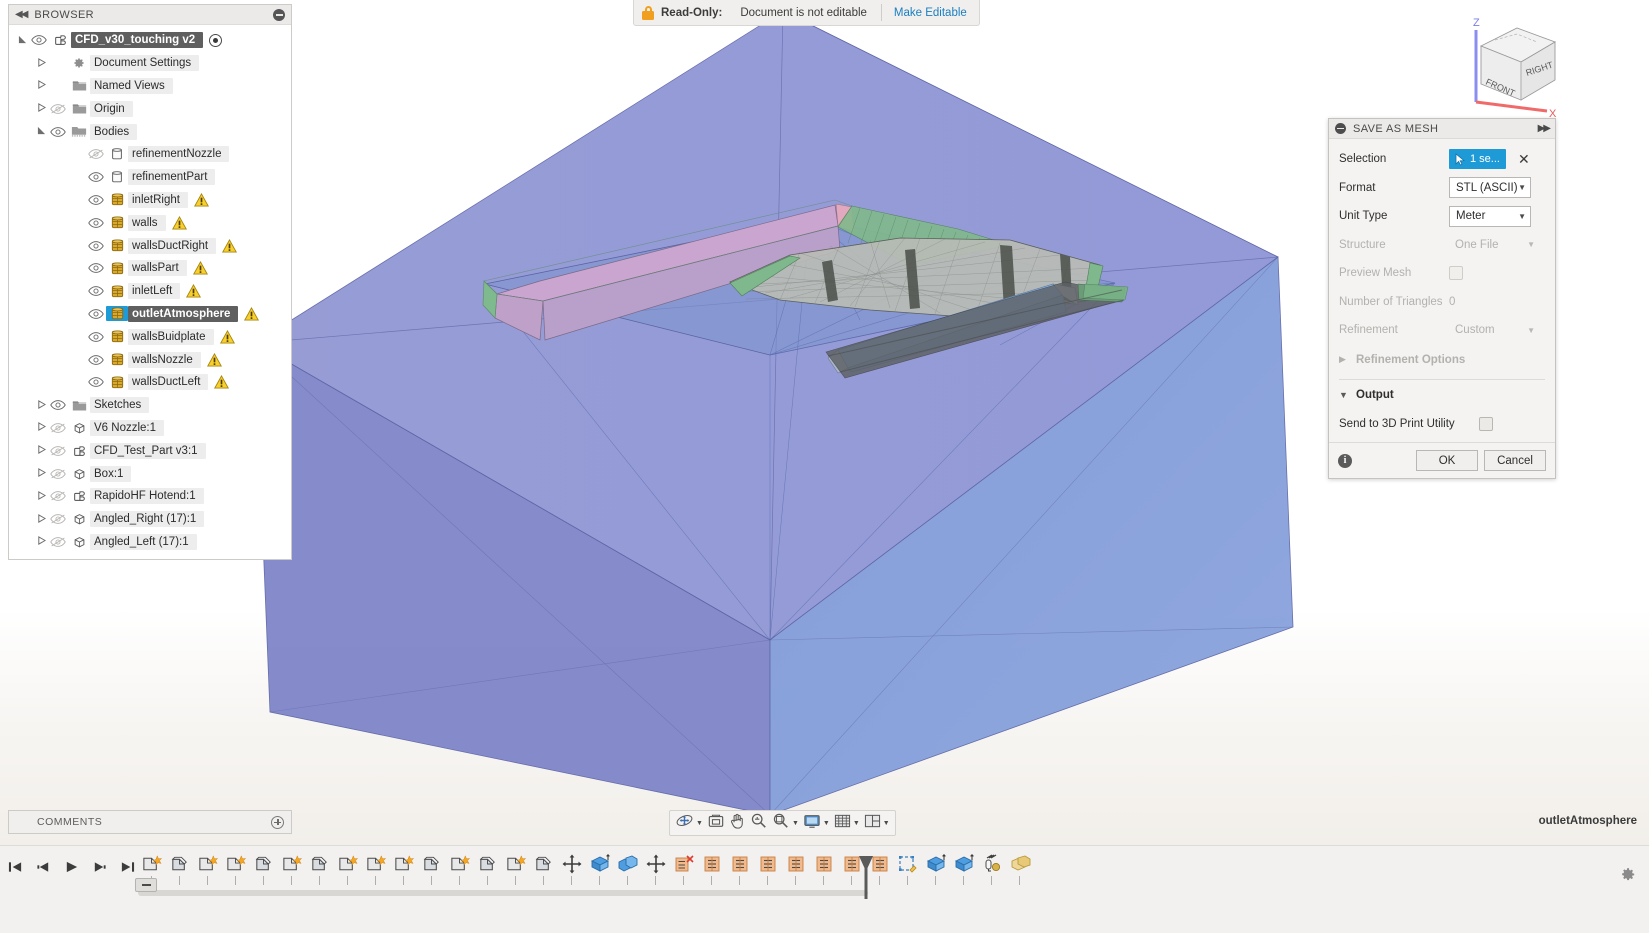 The width and height of the screenshot is (1649, 933). What do you see at coordinates (628, 869) in the screenshot?
I see `timeline-feature-combine` at bounding box center [628, 869].